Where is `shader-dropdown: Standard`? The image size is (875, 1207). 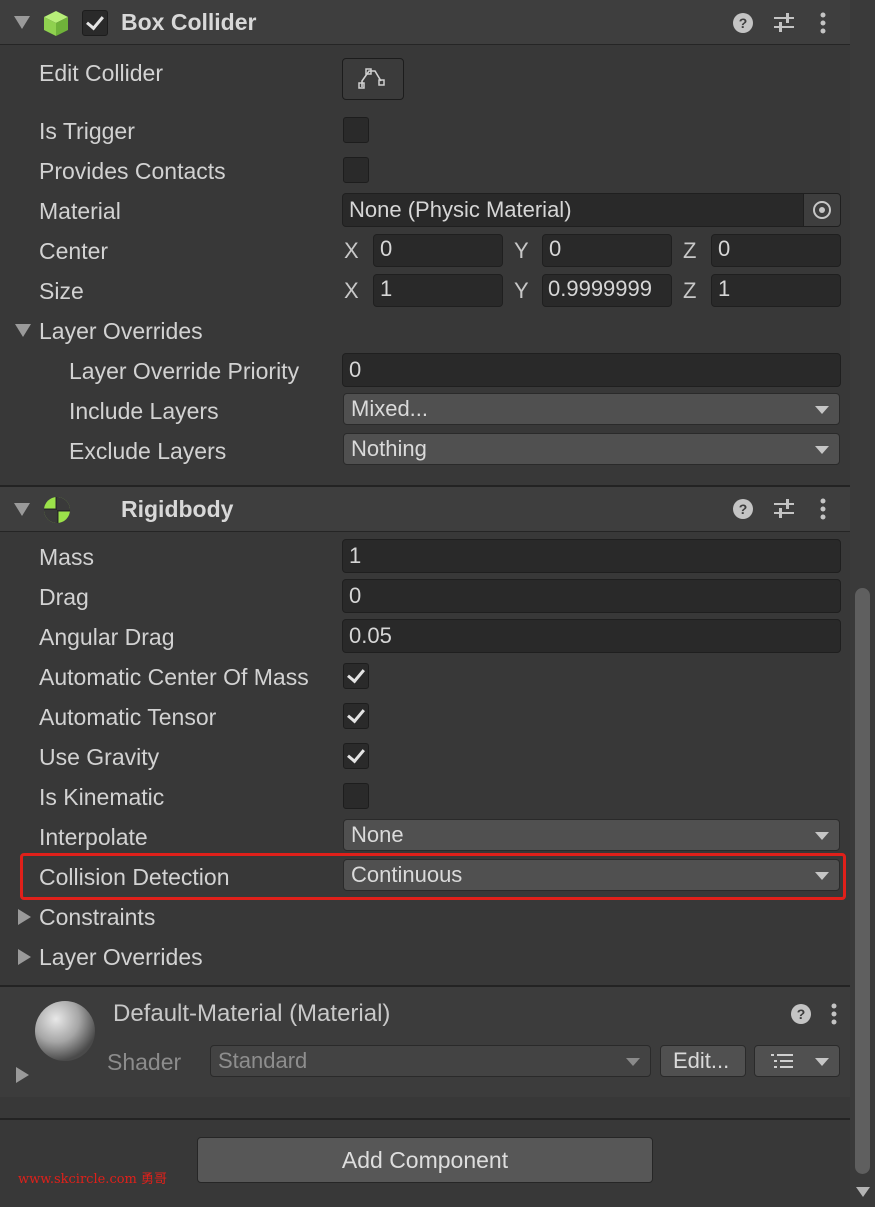
shader-dropdown: Standard is located at coordinates (430, 1061).